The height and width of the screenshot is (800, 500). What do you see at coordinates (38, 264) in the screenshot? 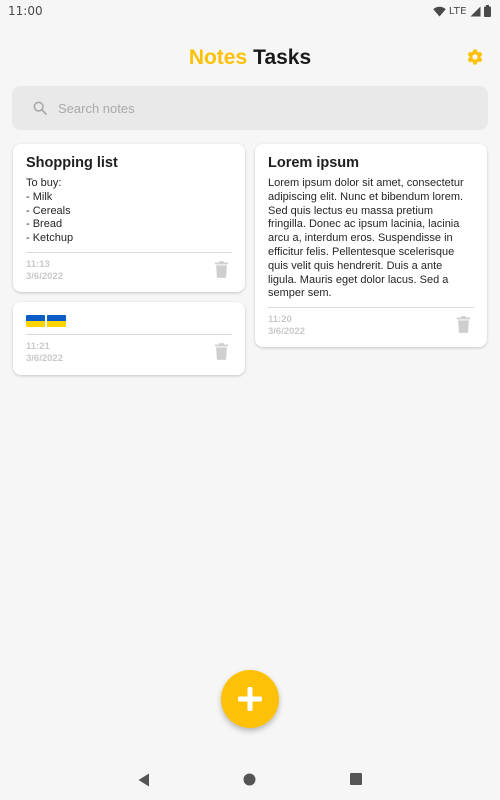
I see `note-time: 11:13` at bounding box center [38, 264].